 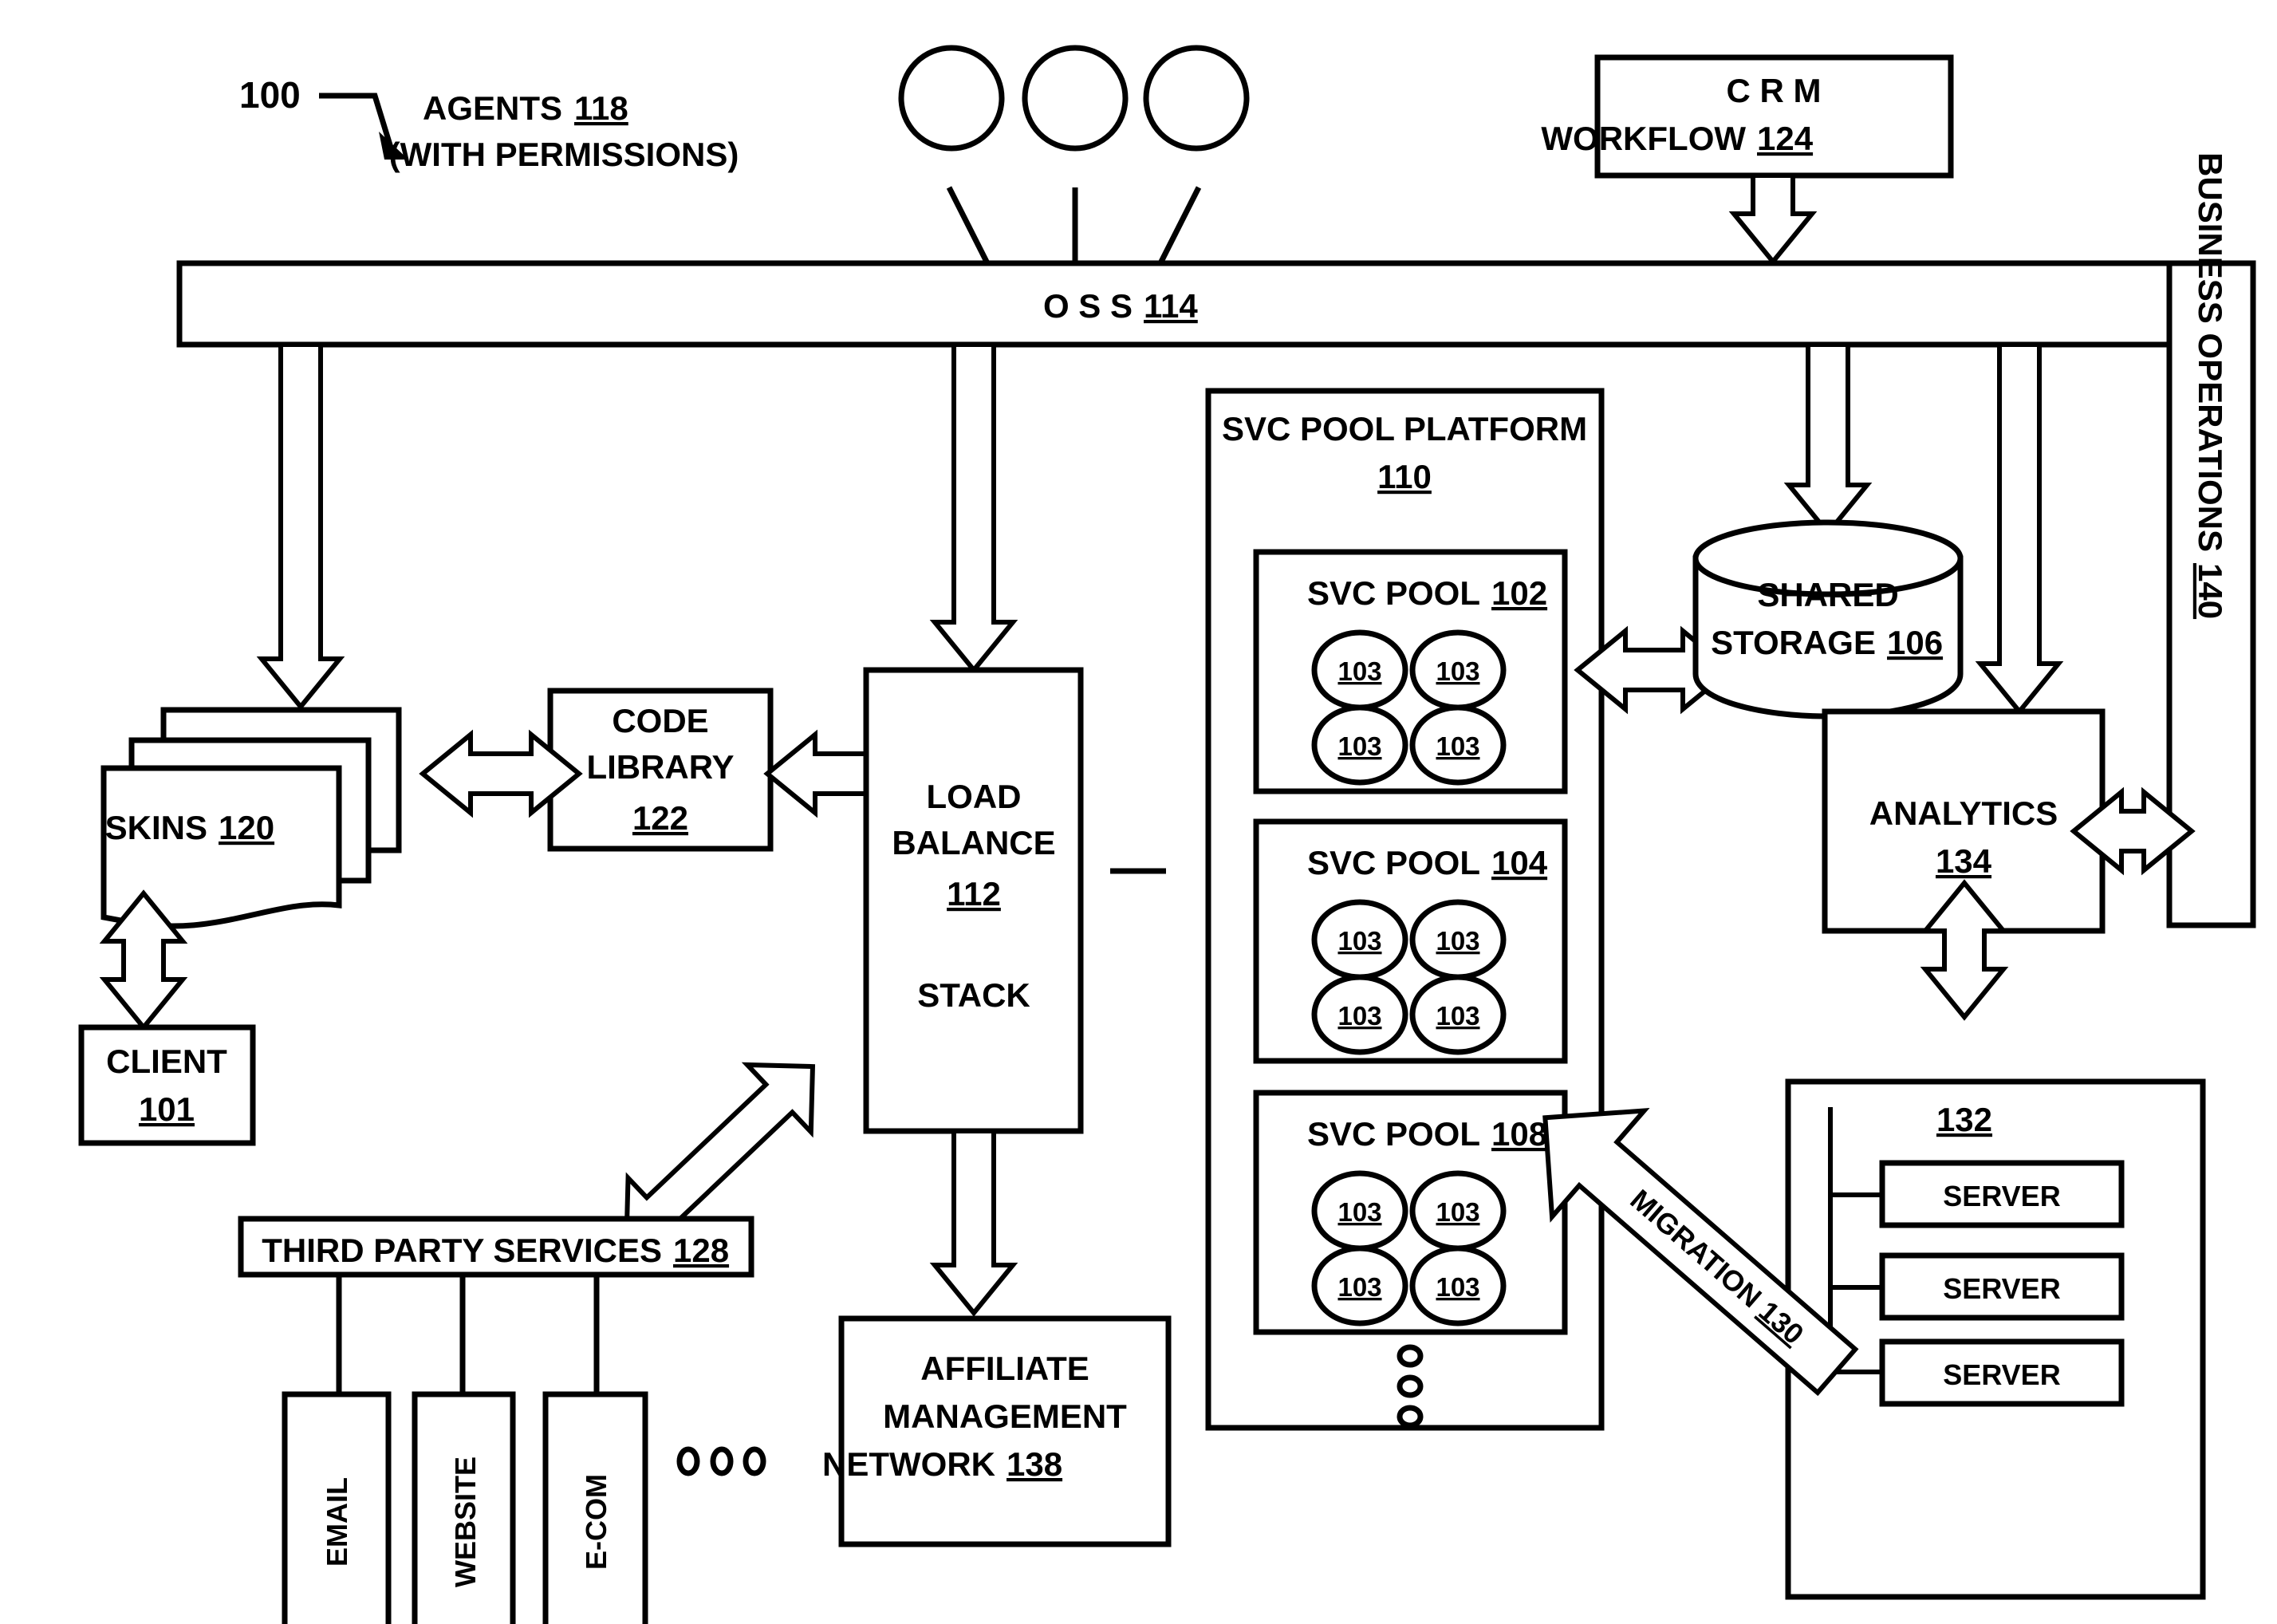 What do you see at coordinates (1359, 746) in the screenshot?
I see `svc-node-label-0-2: 103` at bounding box center [1359, 746].